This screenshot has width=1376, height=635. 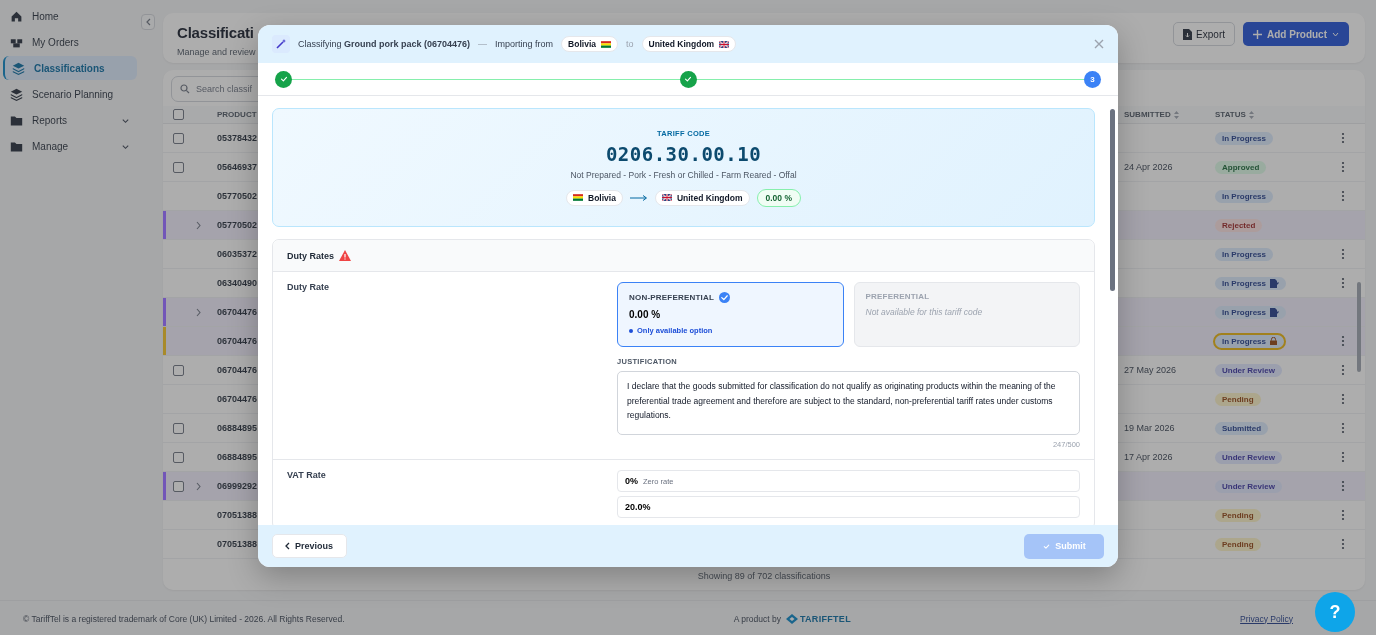 I want to click on to-label: to, so click(x=630, y=44).